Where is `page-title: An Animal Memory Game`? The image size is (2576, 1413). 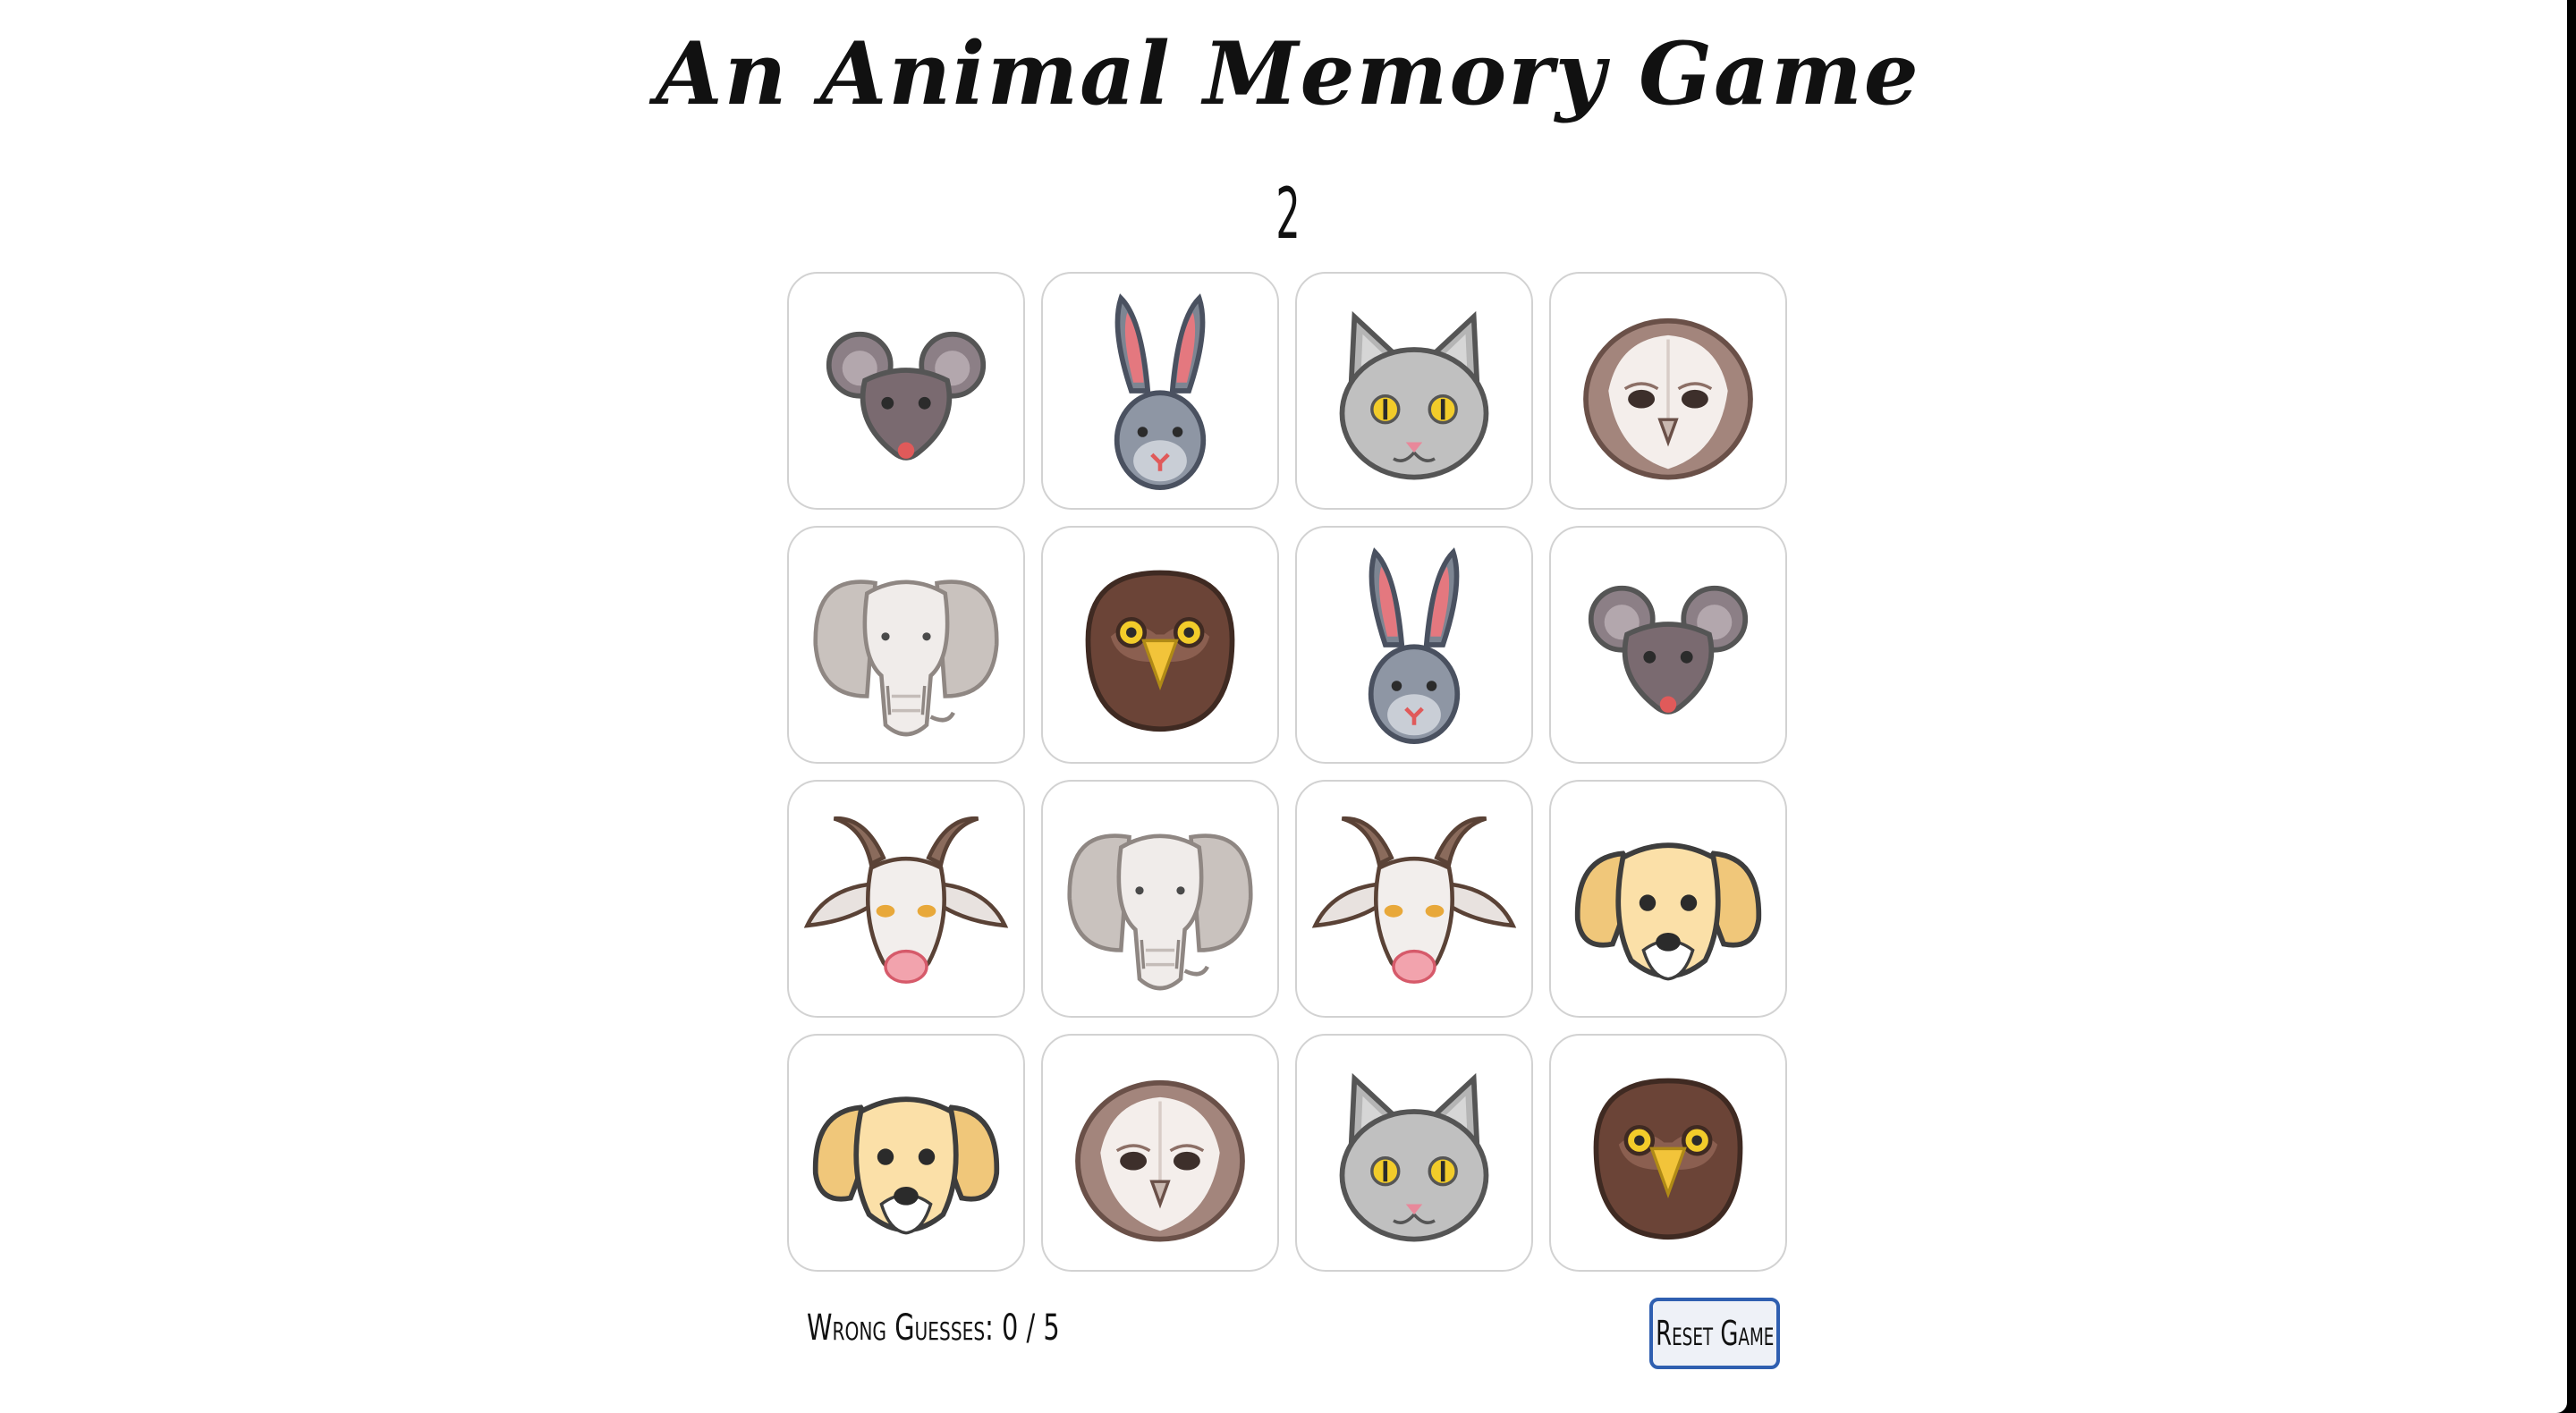
page-title: An Animal Memory Game is located at coordinates (1288, 73).